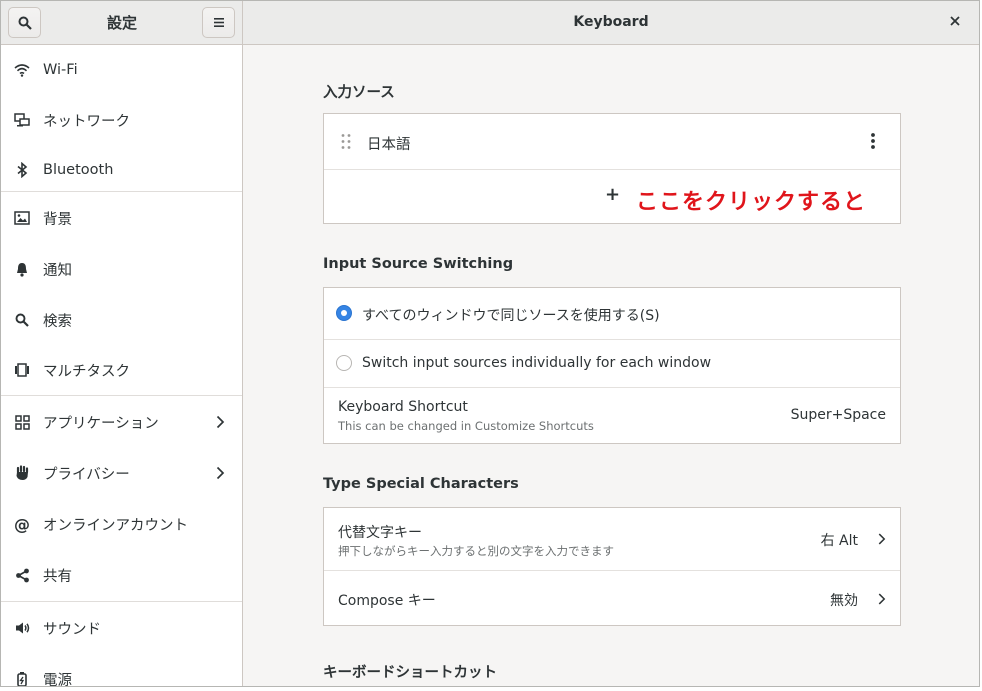  What do you see at coordinates (418, 264) in the screenshot?
I see `input-source-switching-heading: Input Source Switching` at bounding box center [418, 264].